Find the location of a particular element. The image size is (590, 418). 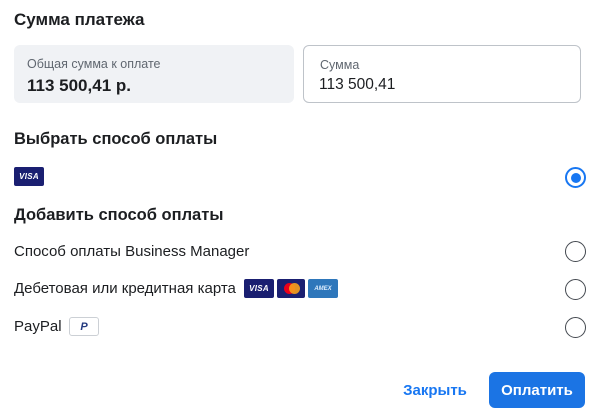

card-option-radio is located at coordinates (575, 289).